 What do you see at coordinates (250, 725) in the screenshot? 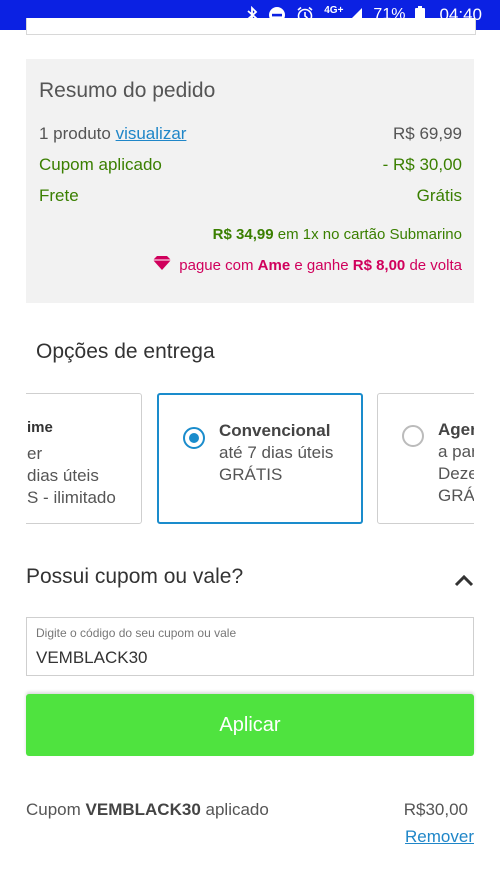
I see `apply-coupon-button: Aplicar` at bounding box center [250, 725].